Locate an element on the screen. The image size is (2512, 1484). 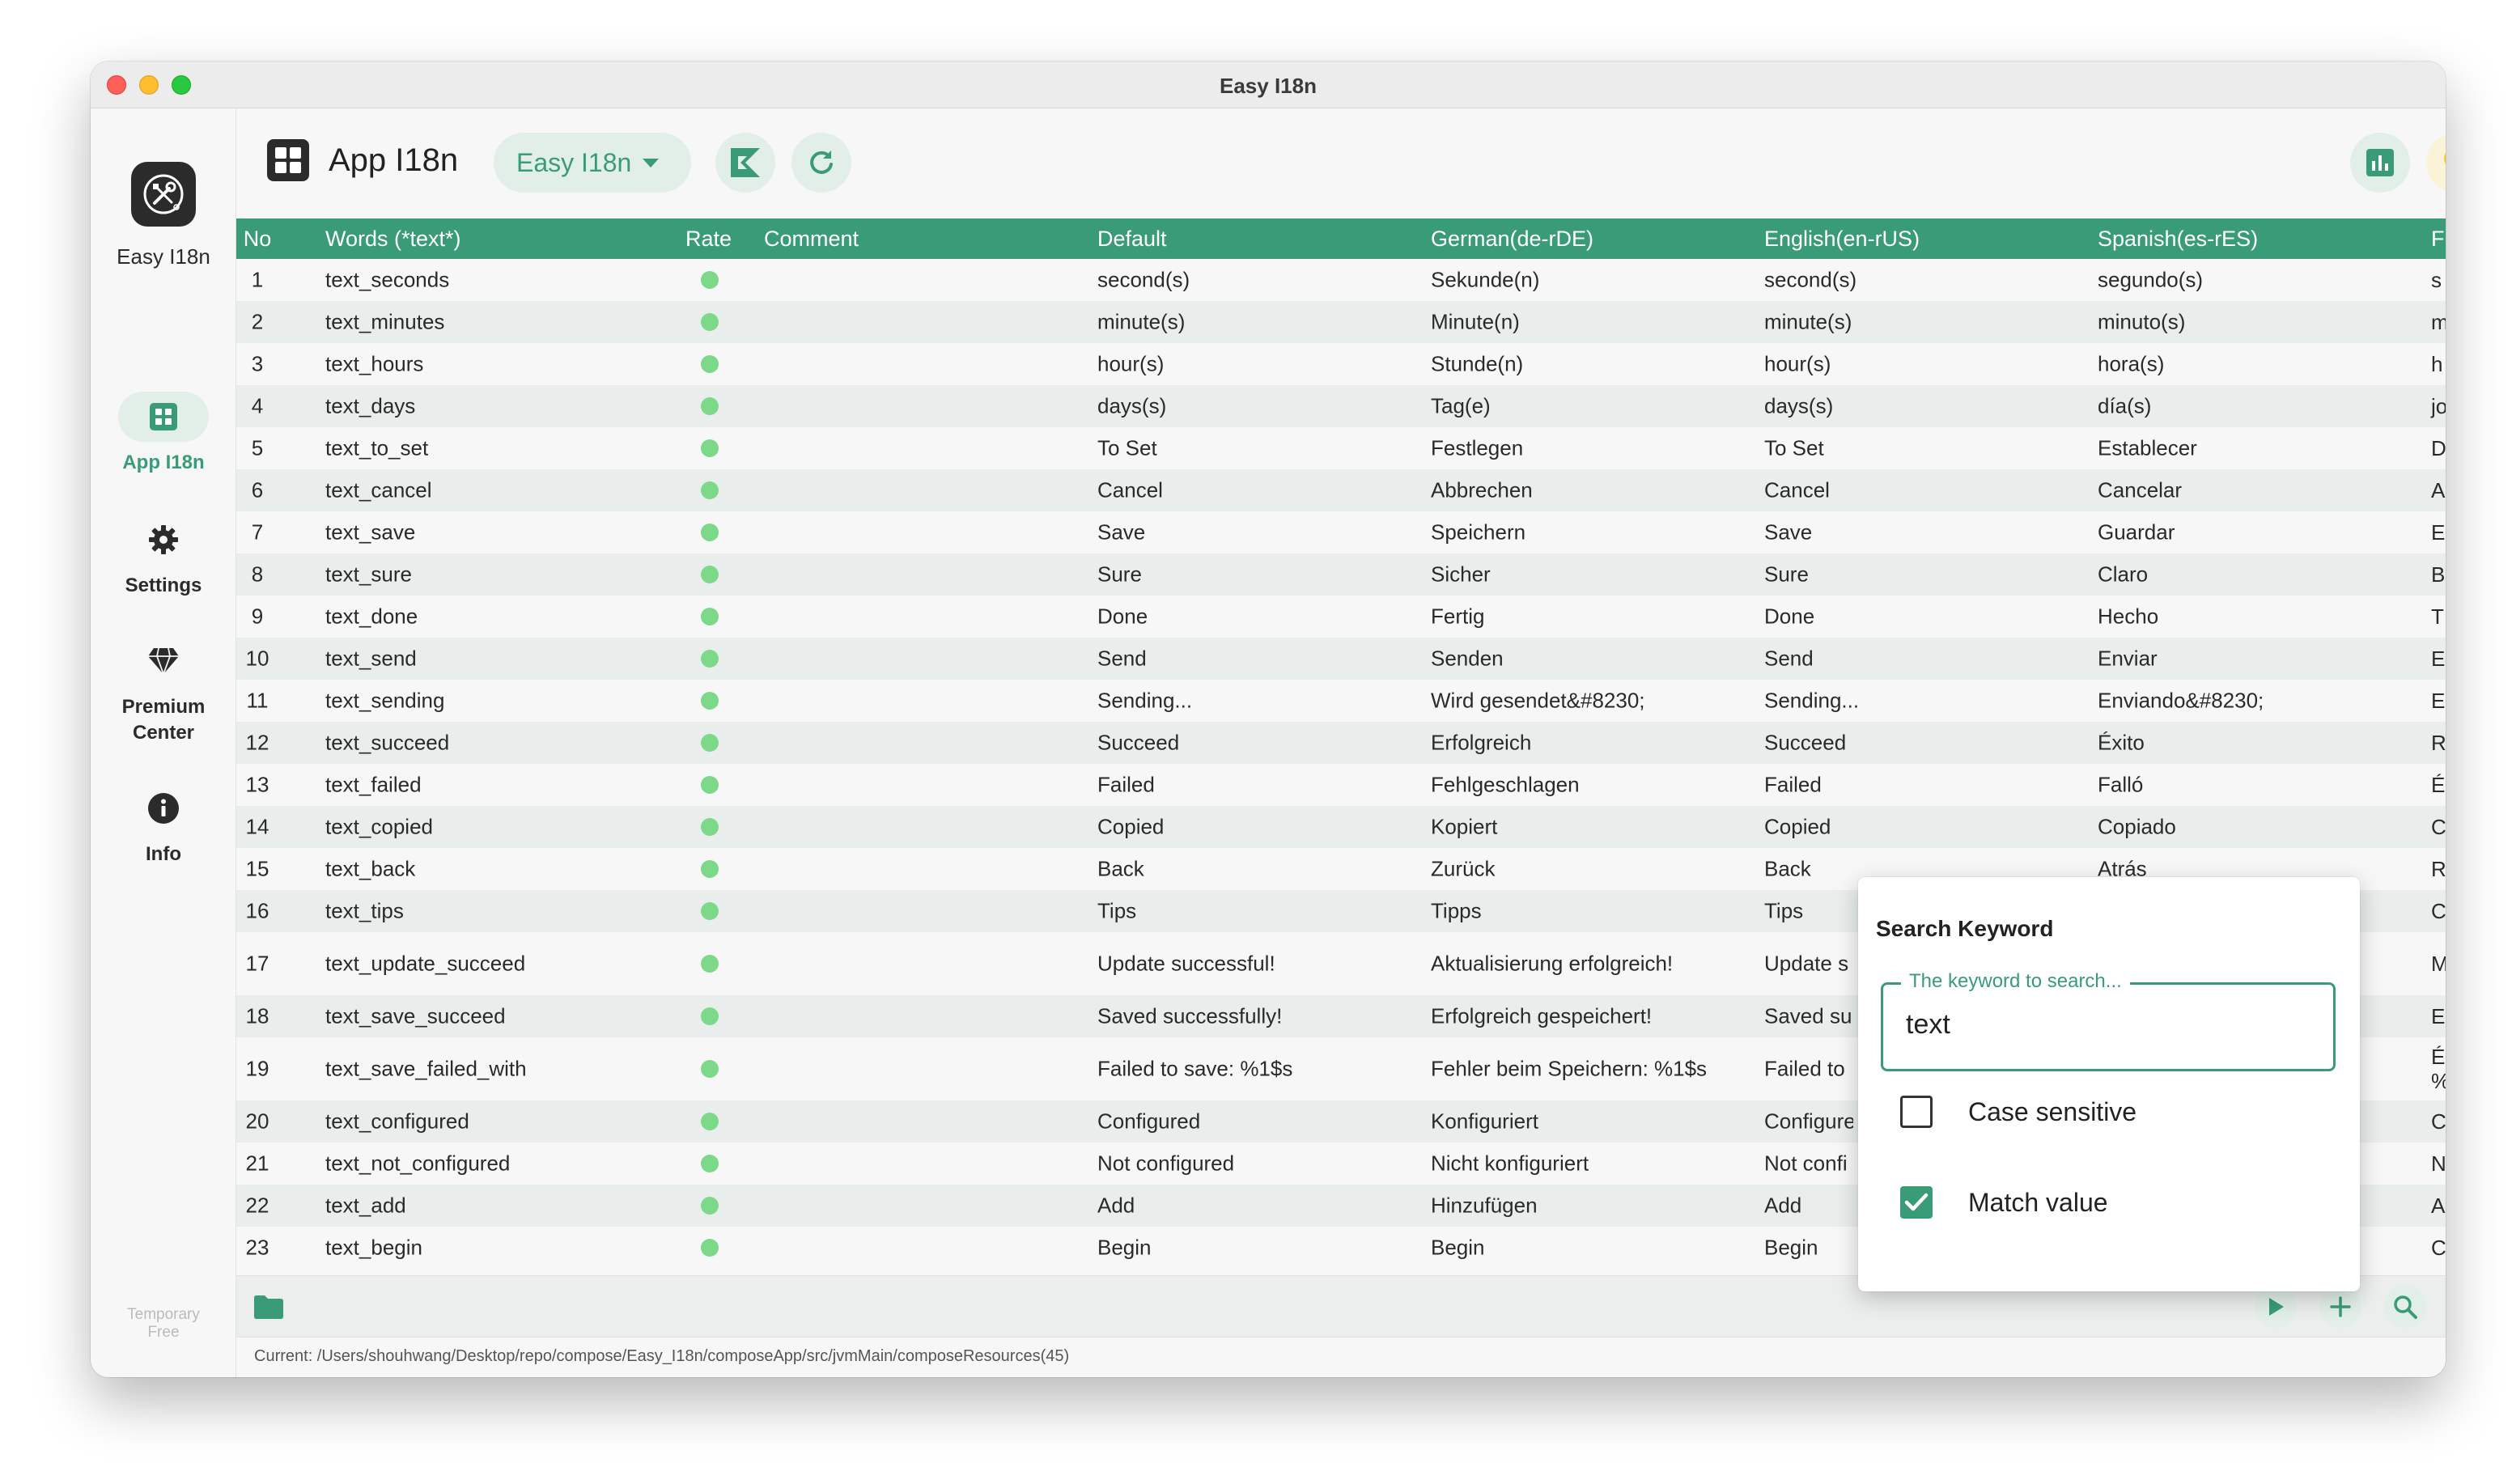
french-value: É is located at coordinates (2438, 785).